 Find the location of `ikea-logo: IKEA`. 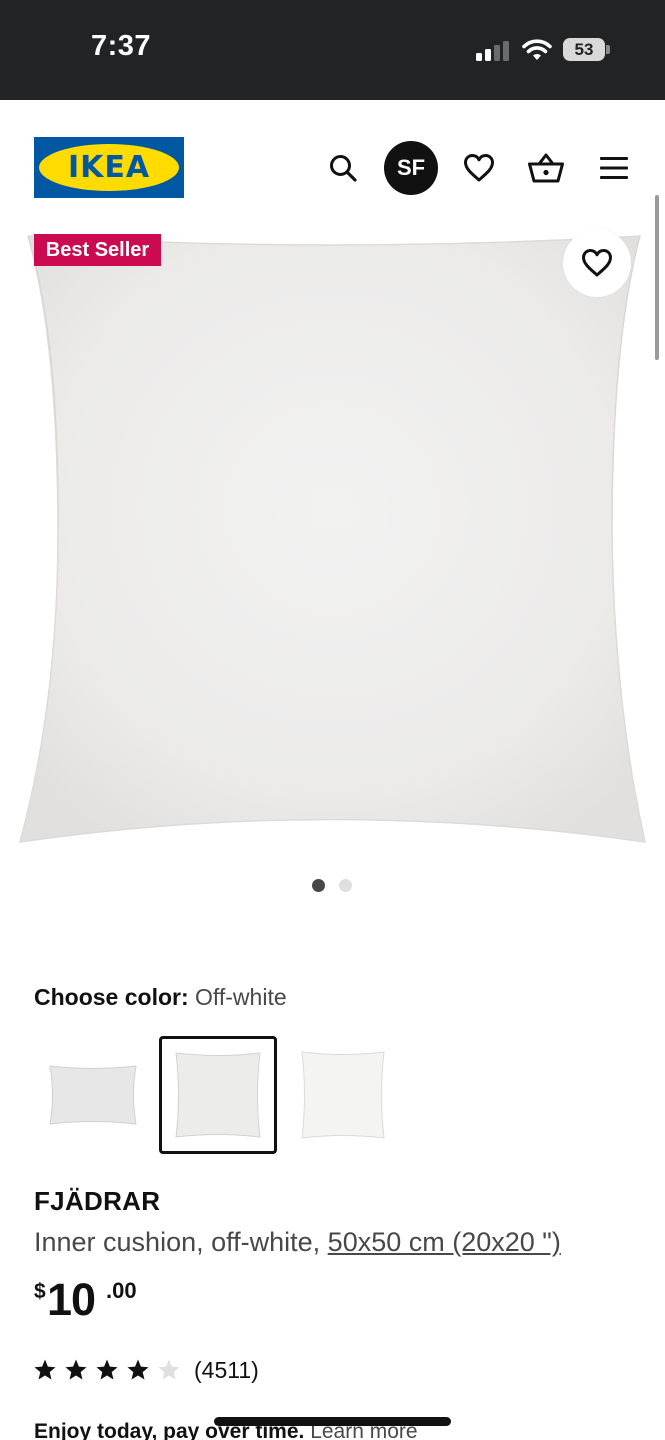

ikea-logo: IKEA is located at coordinates (109, 167).